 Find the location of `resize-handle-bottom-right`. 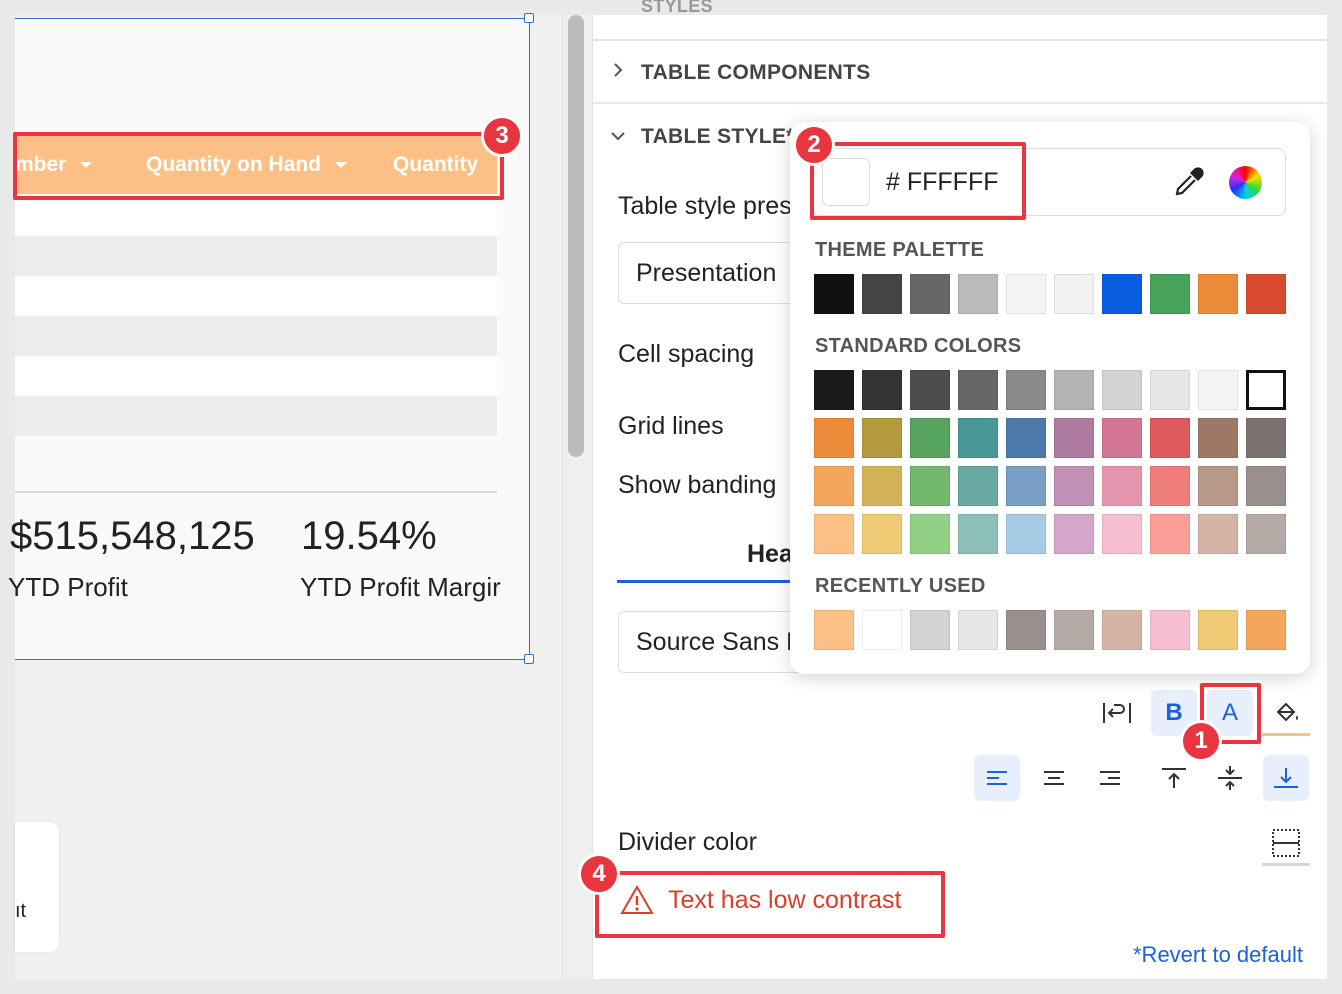

resize-handle-bottom-right is located at coordinates (529, 659).